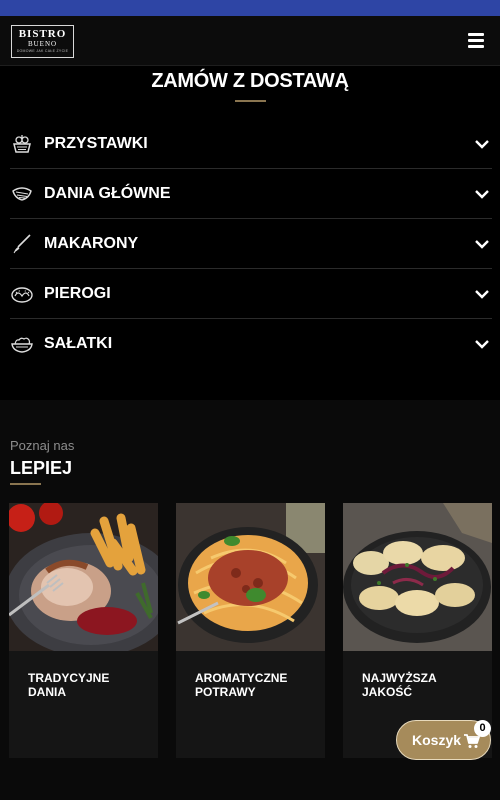 Image resolution: width=500 pixels, height=800 pixels. I want to click on card-caption: AROMATYCZNE POTRAWY, so click(241, 685).